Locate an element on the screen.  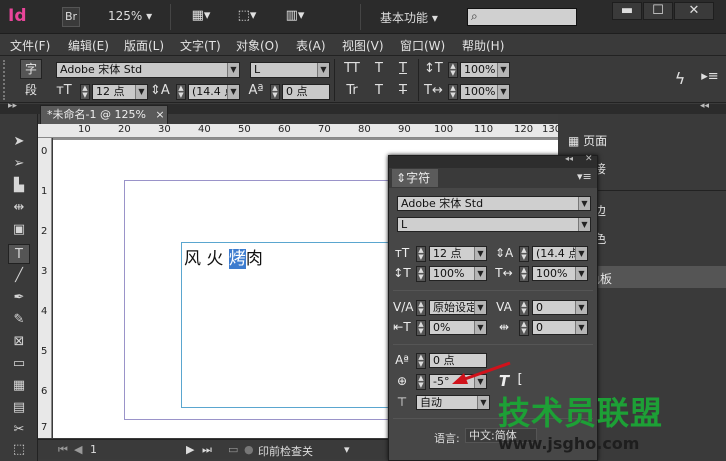
preflight-status: 印前检查关 is located at coordinates (285, 451).